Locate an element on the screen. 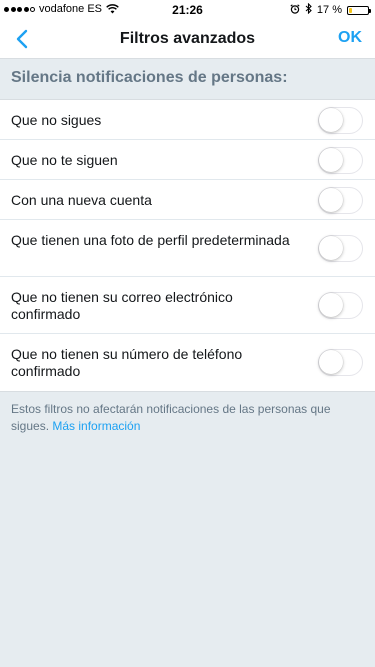 The height and width of the screenshot is (667, 375). ok-button: OK is located at coordinates (350, 38).